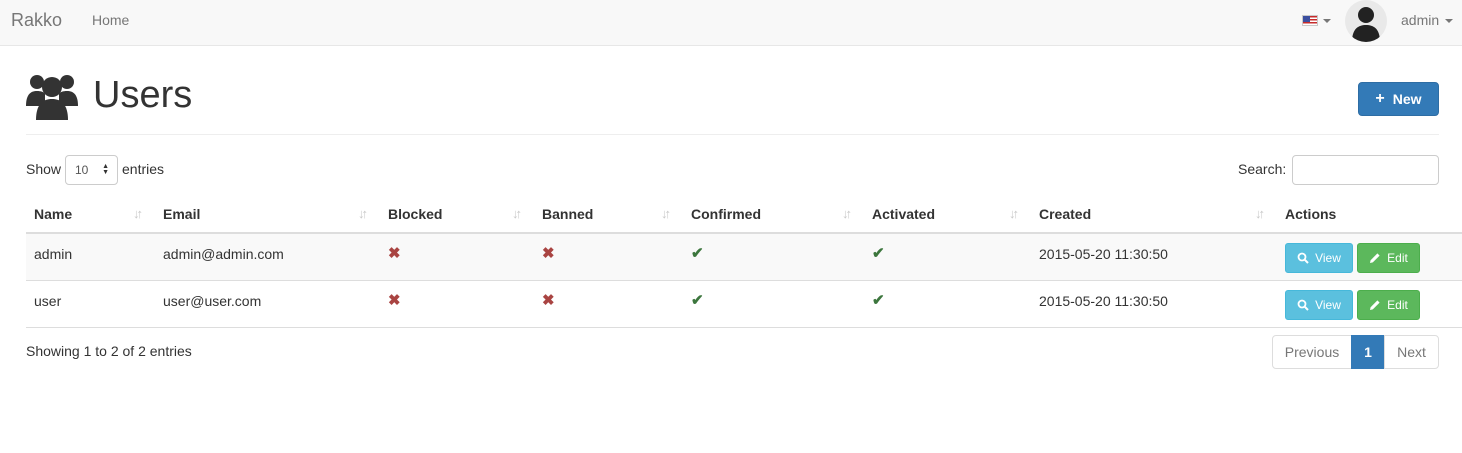 This screenshot has height=453, width=1462. What do you see at coordinates (52, 97) in the screenshot?
I see `users-icon` at bounding box center [52, 97].